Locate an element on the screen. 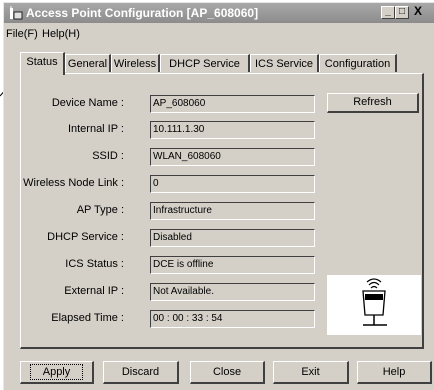 The height and width of the screenshot is (390, 434). ap-type-field: Infrastructure is located at coordinates (232, 211).